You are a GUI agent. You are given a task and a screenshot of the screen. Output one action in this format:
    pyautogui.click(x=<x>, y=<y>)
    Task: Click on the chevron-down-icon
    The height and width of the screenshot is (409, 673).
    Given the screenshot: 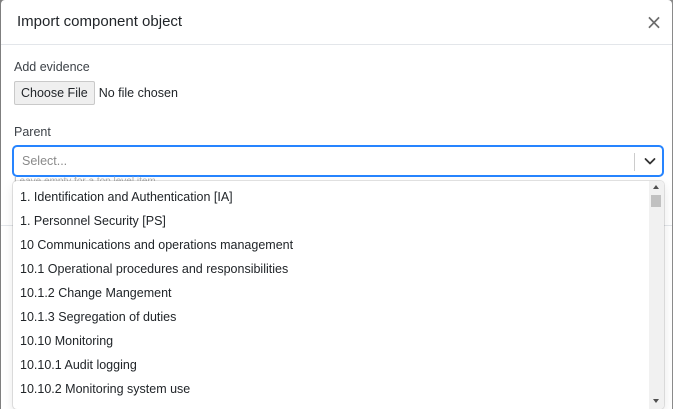 What is the action you would take?
    pyautogui.click(x=650, y=161)
    